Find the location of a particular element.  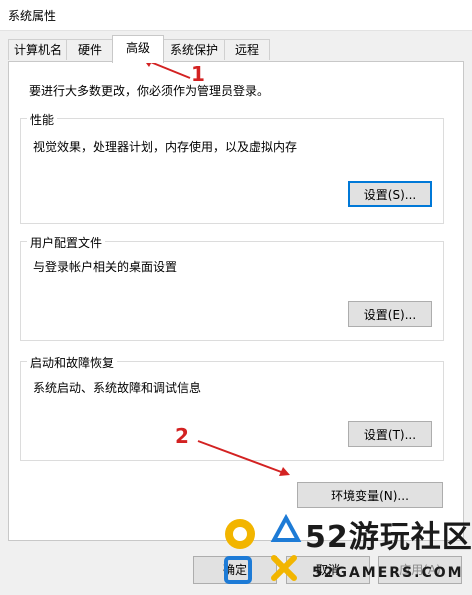

annotation-label-2: 2 is located at coordinates (182, 436).